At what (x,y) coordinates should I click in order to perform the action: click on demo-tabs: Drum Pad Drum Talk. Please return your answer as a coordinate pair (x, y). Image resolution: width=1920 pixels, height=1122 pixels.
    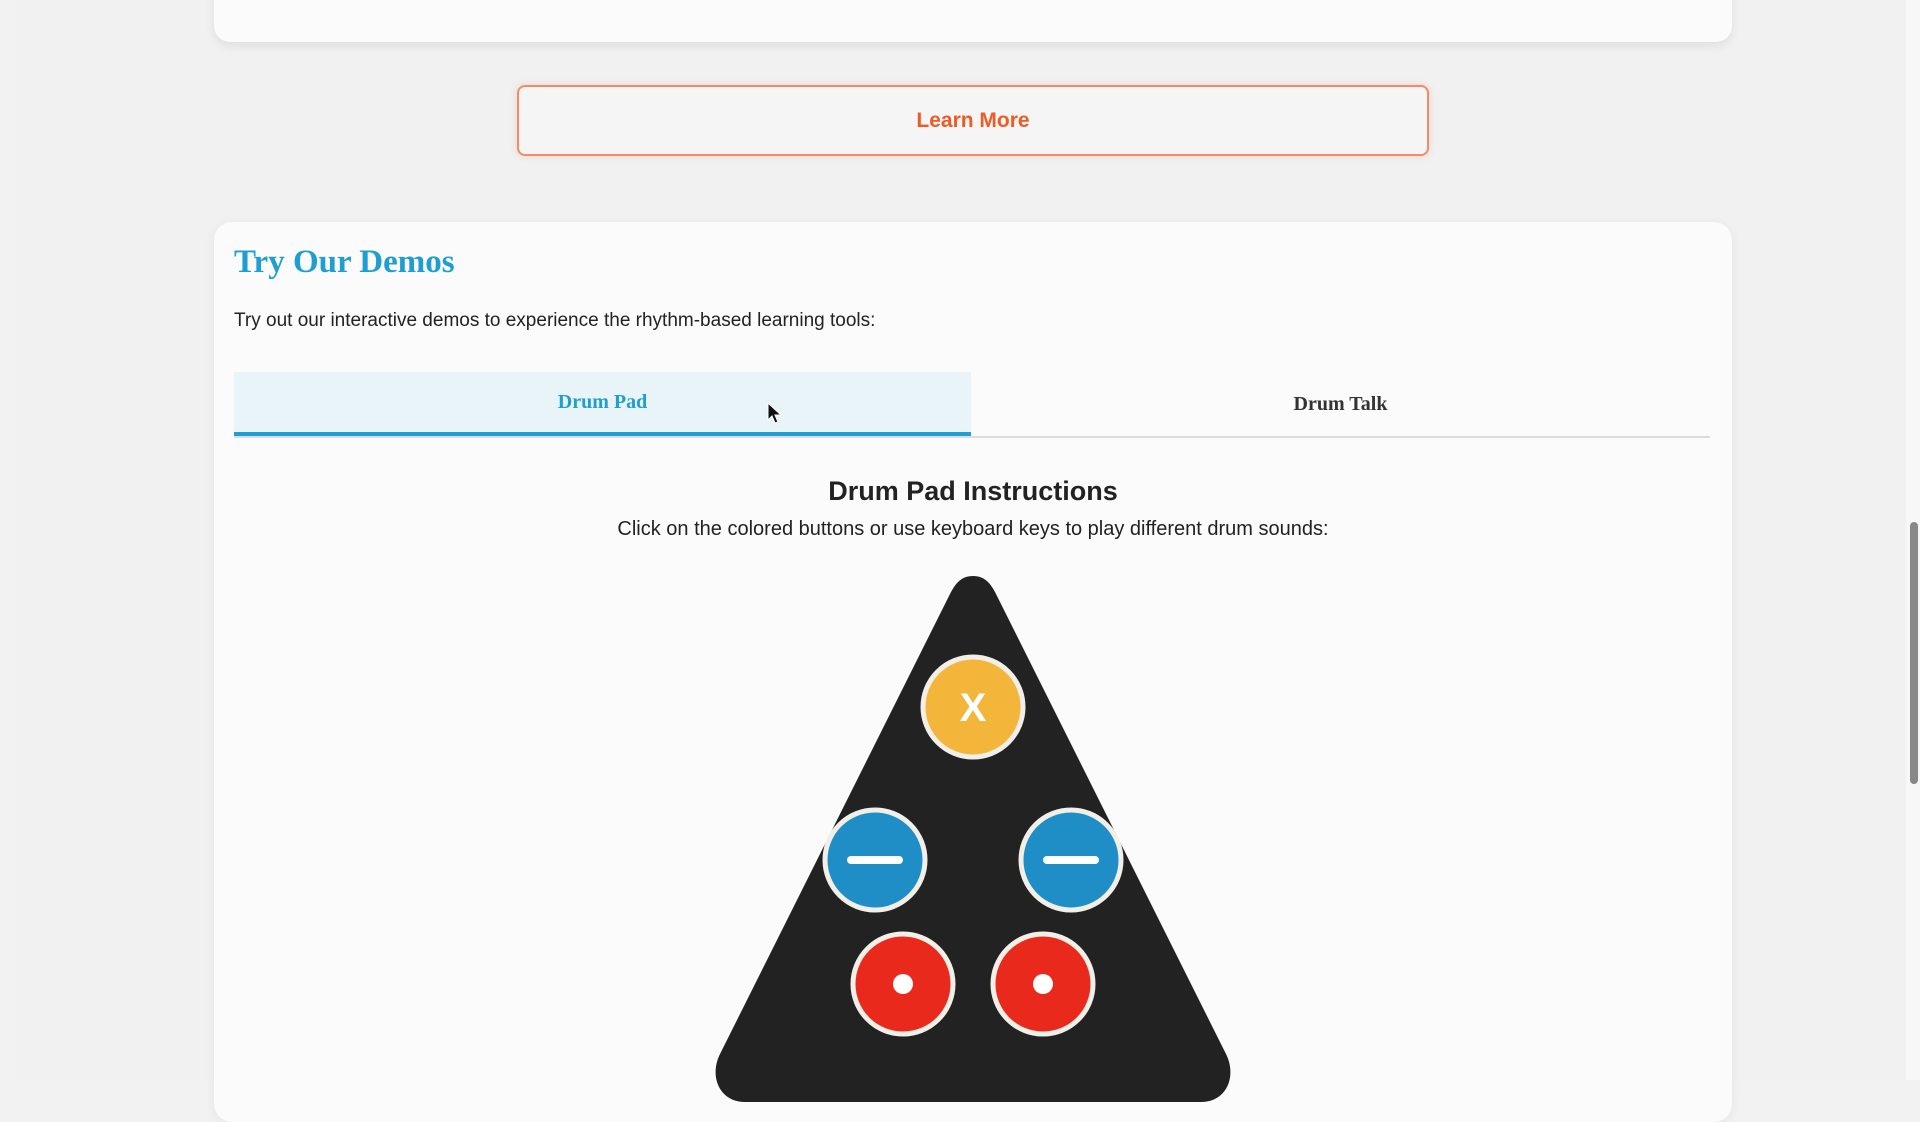
    Looking at the image, I should click on (972, 405).